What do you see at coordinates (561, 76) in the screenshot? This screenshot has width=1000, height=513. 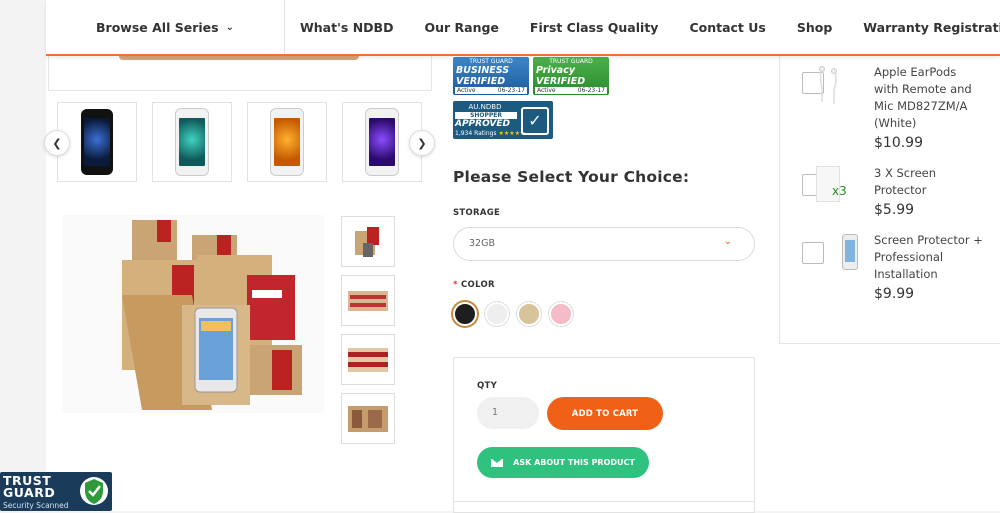 I see `badge-title: Privacy VERIFIED` at bounding box center [561, 76].